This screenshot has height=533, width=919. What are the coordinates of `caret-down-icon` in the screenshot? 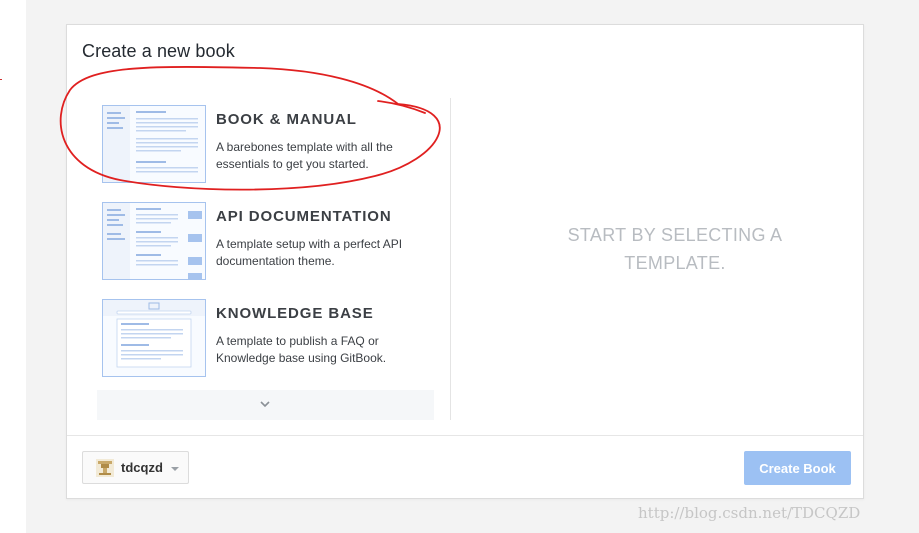 It's located at (175, 469).